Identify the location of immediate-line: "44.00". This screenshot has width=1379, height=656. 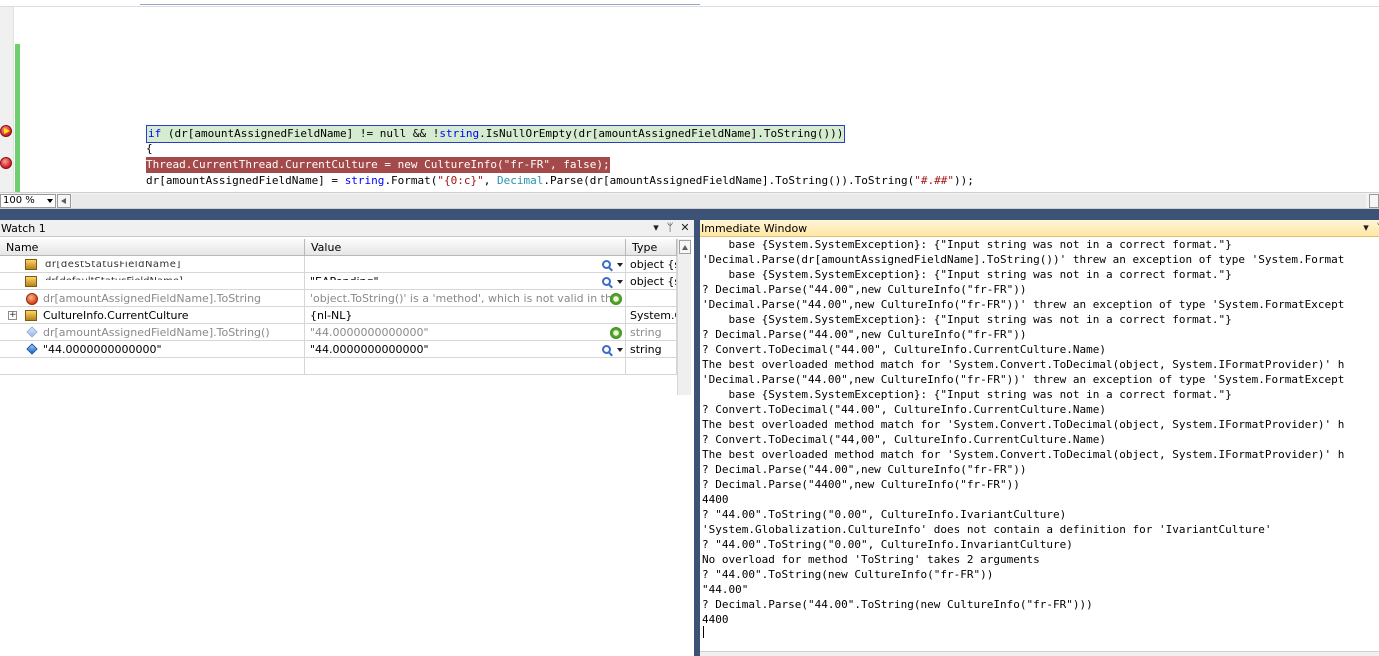
(725, 589).